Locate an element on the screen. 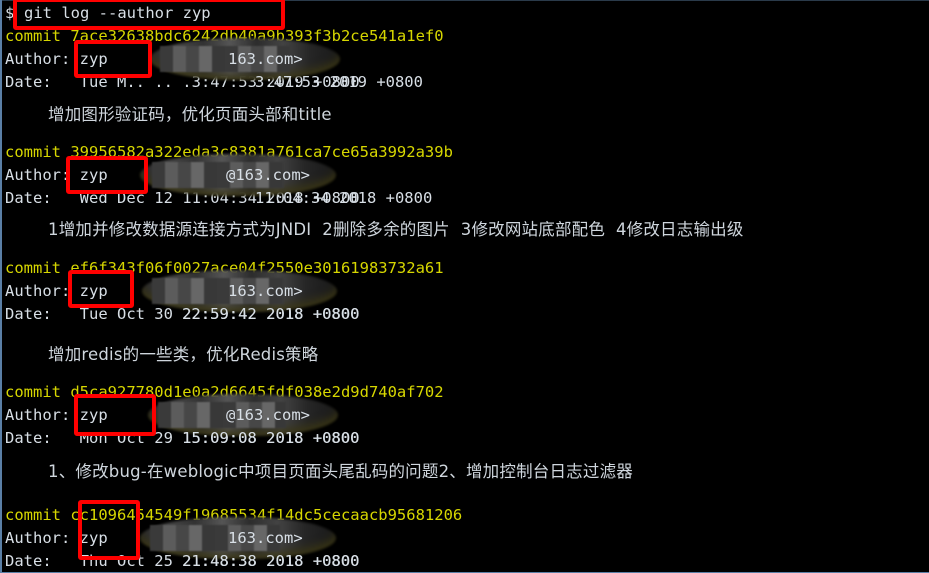 Image resolution: width=929 pixels, height=573 pixels. email-suffix-1: 163.com> is located at coordinates (265, 59).